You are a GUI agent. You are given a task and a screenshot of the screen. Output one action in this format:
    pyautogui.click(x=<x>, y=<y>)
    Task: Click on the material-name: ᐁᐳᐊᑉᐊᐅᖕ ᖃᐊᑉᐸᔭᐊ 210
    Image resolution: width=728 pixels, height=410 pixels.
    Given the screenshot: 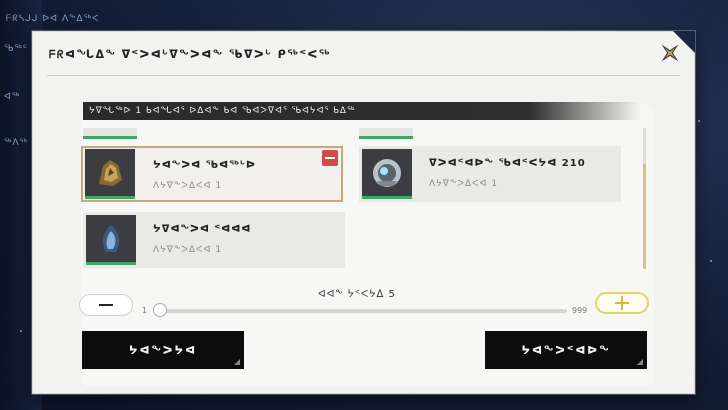 What is the action you would take?
    pyautogui.click(x=507, y=163)
    